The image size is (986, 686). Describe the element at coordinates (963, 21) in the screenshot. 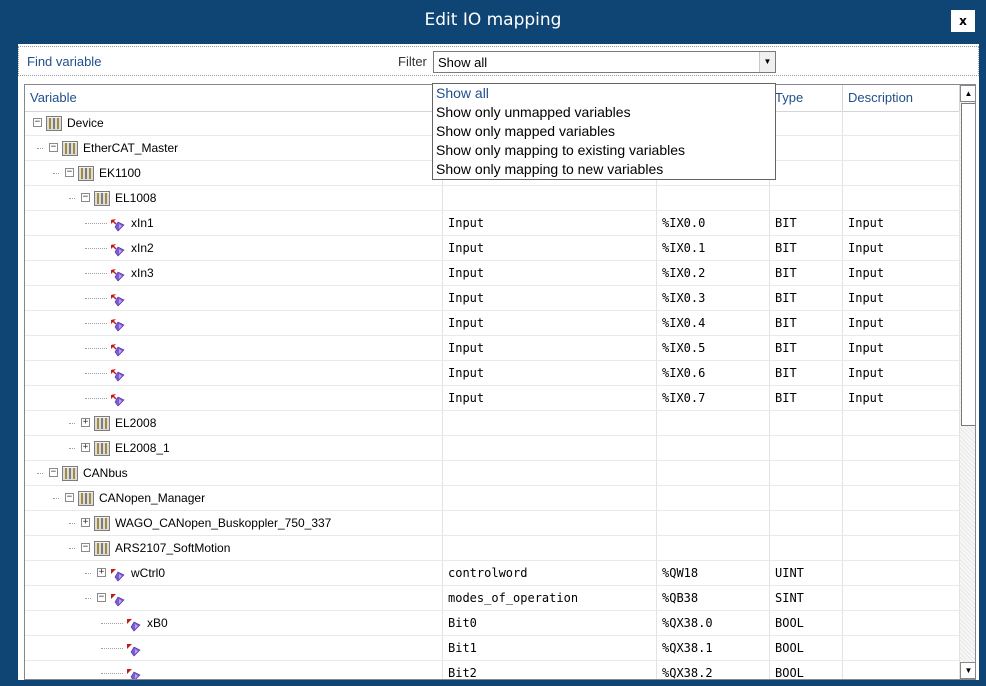

I see `close-button: x` at that location.